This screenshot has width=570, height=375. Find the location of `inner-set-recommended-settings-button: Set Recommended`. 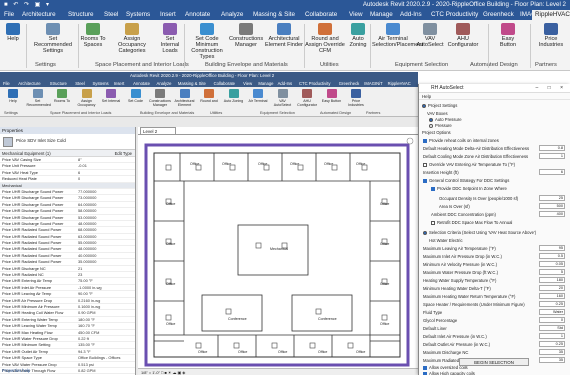

inner-set-recommended-settings-button: Set Recommended is located at coordinates (39, 98).